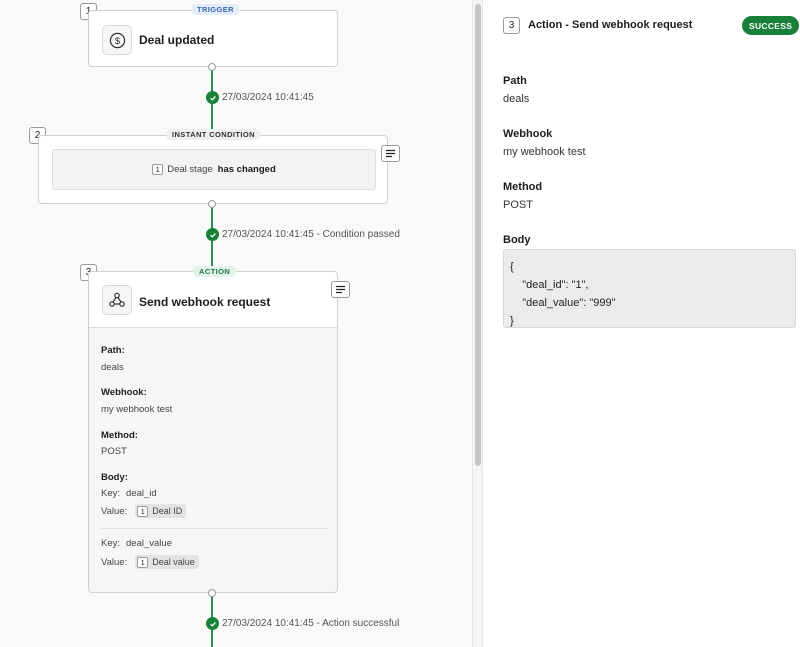 Image resolution: width=800 pixels, height=647 pixels. What do you see at coordinates (610, 25) in the screenshot?
I see `panel-title: Action - Send webhook request` at bounding box center [610, 25].